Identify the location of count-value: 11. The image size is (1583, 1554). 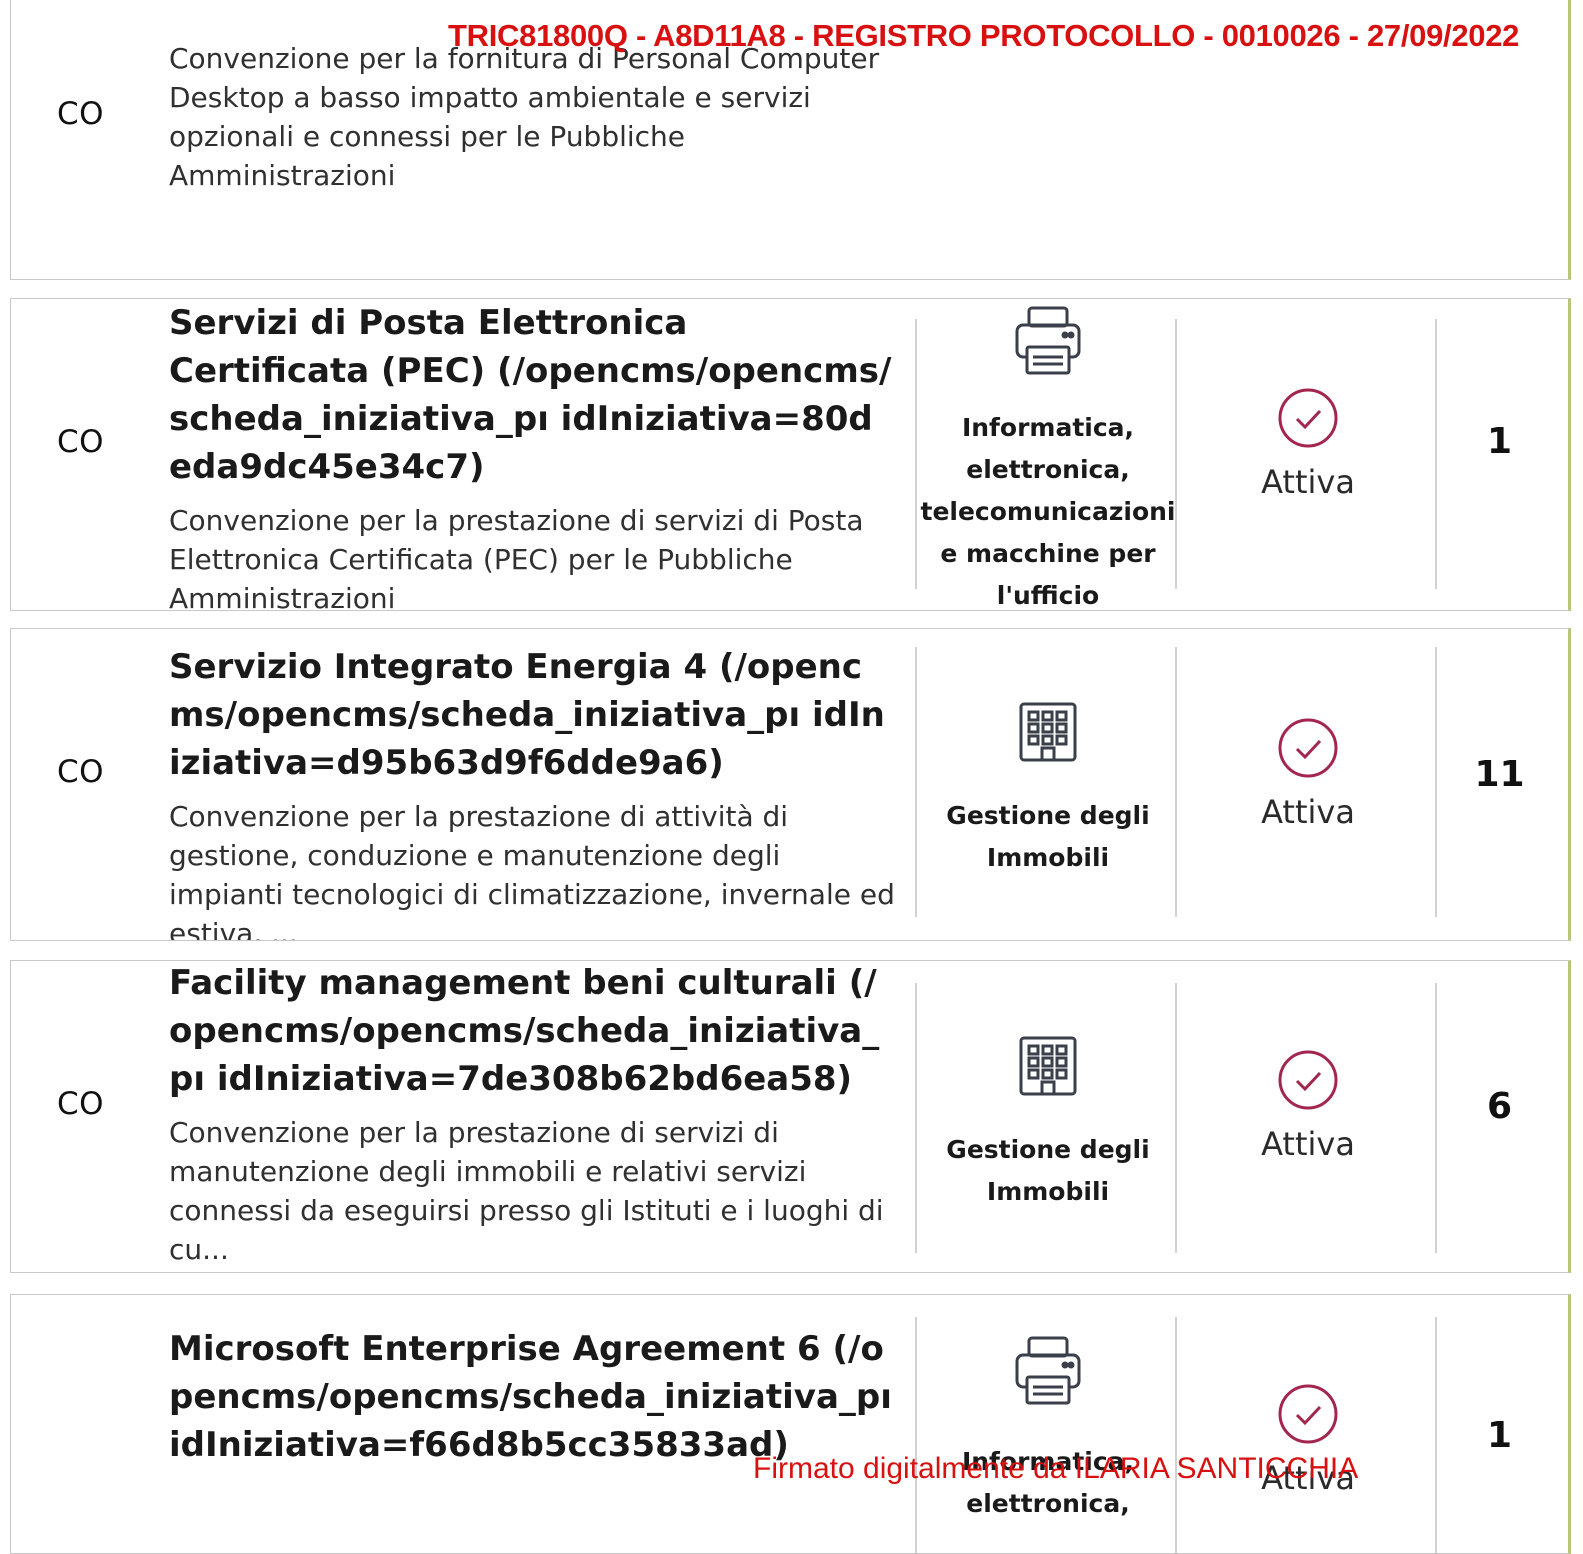
(1499, 774).